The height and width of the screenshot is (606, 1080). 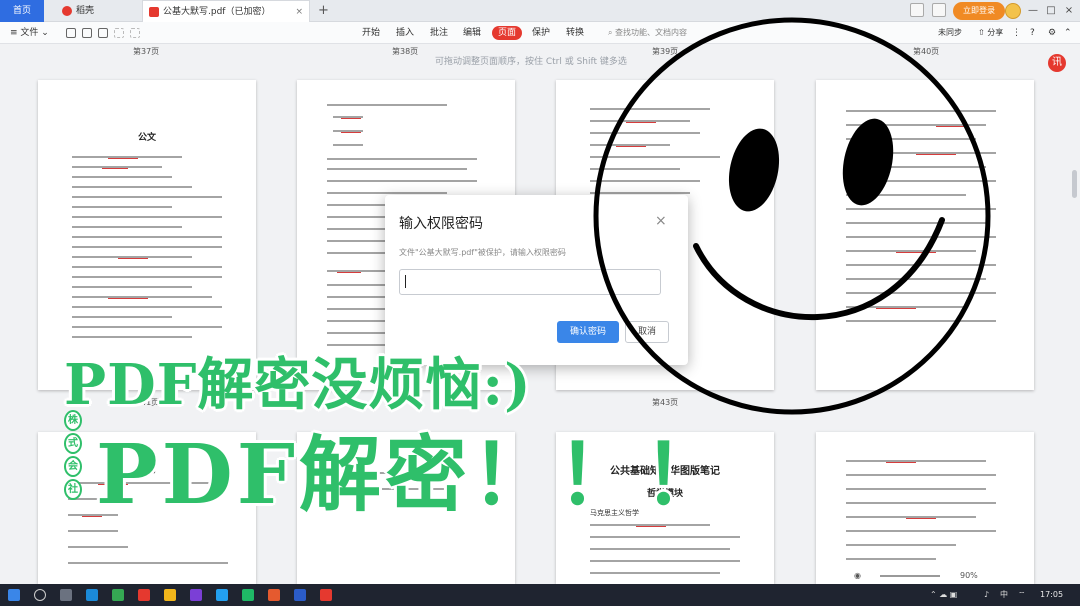 What do you see at coordinates (170, 595) in the screenshot?
I see `folder-icon` at bounding box center [170, 595].